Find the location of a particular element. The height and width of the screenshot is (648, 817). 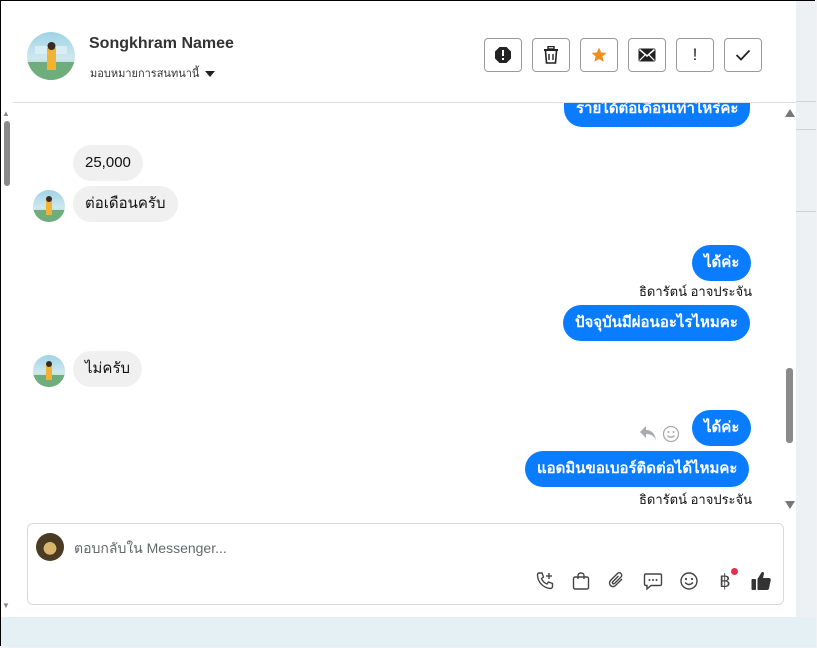

background-strip is located at coordinates (408, 632).